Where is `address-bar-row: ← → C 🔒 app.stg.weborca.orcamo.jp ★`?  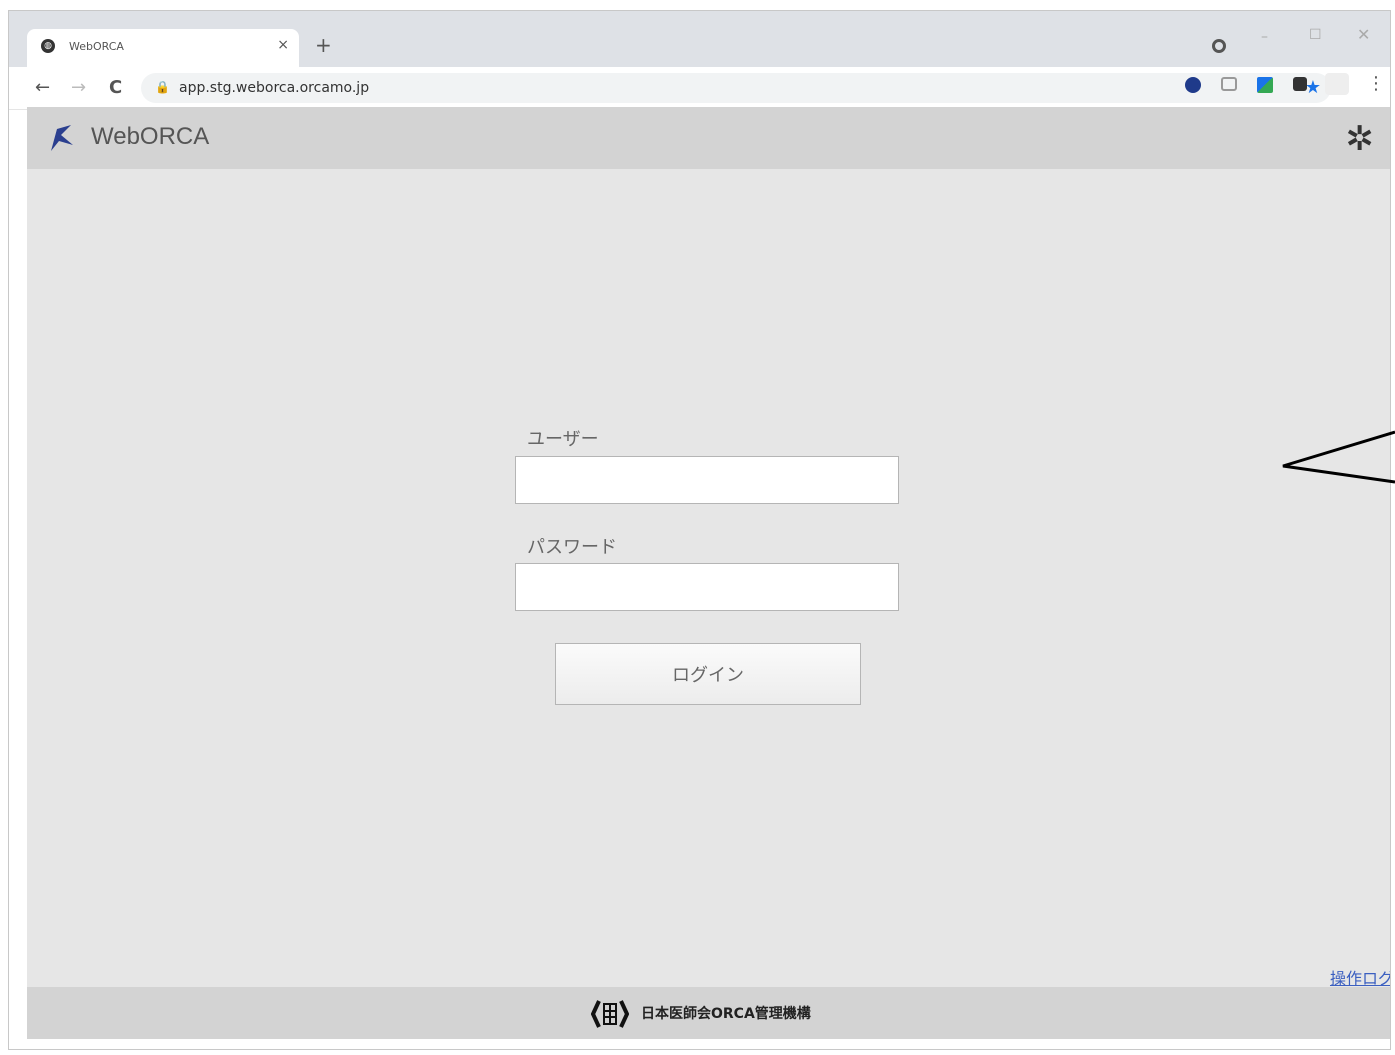
address-bar-row: ← → C 🔒 app.stg.weborca.orcamo.jp ★ is located at coordinates (699, 88).